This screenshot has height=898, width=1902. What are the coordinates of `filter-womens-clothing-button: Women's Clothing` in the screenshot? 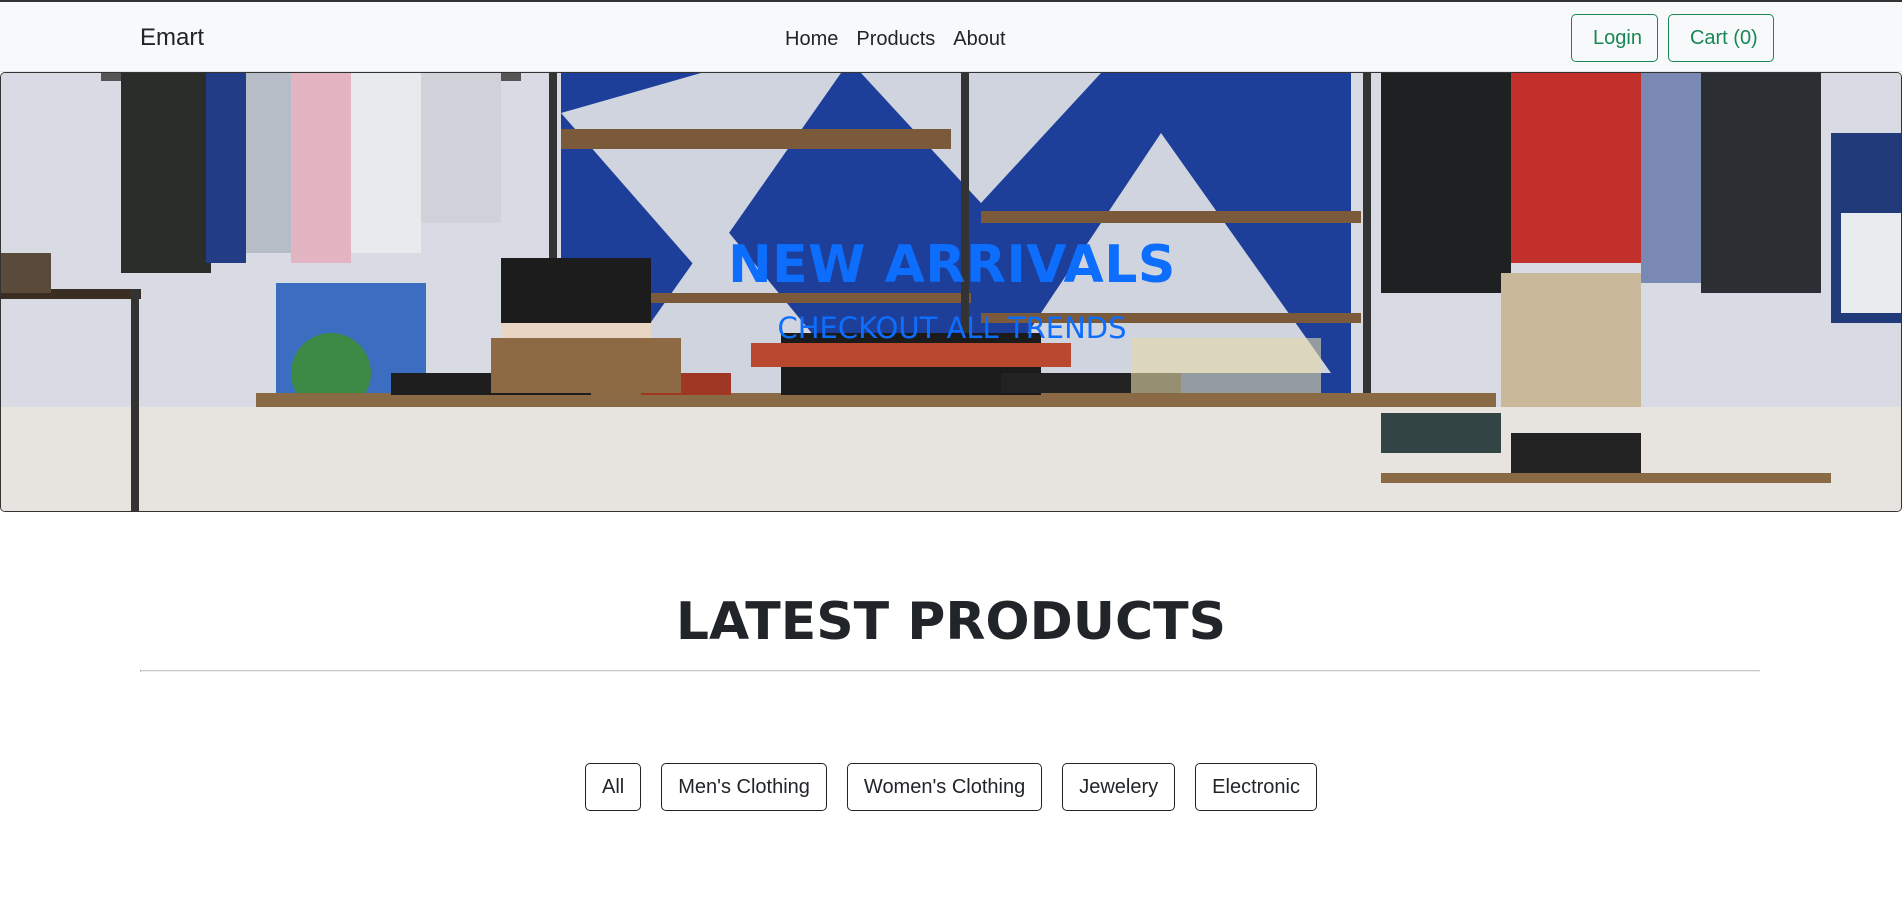 It's located at (944, 787).